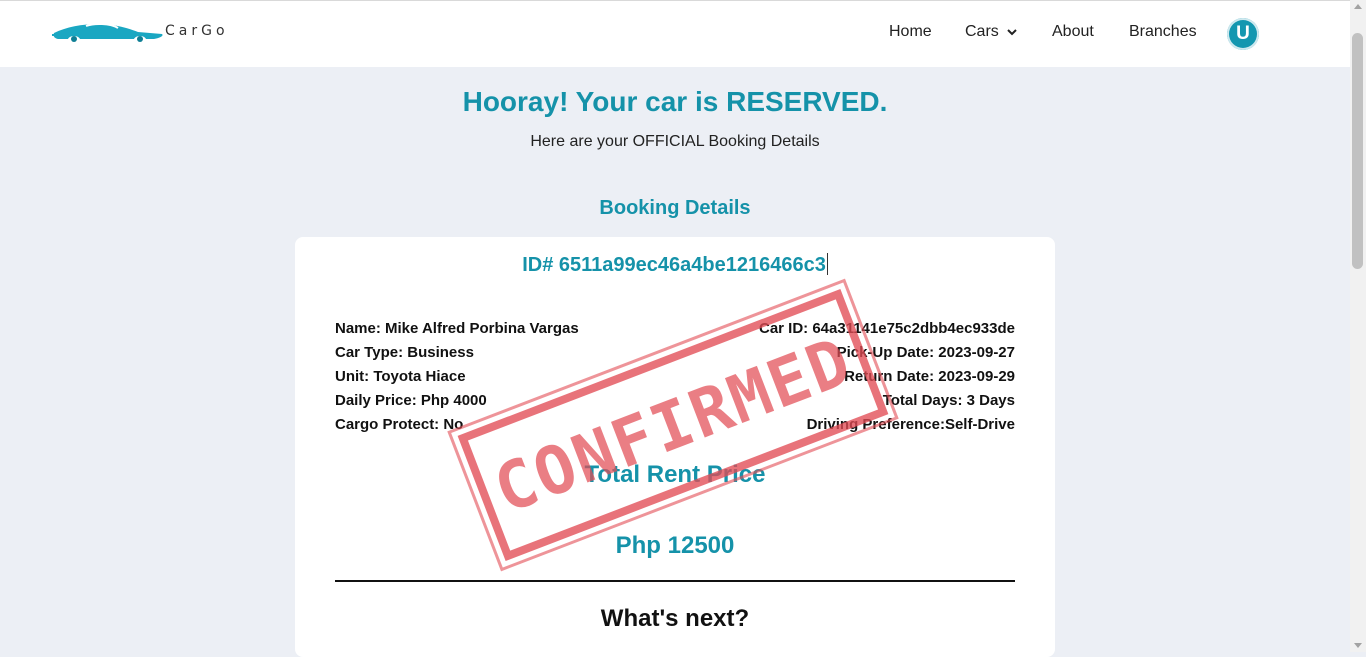  I want to click on nav-about: About, so click(1073, 32).